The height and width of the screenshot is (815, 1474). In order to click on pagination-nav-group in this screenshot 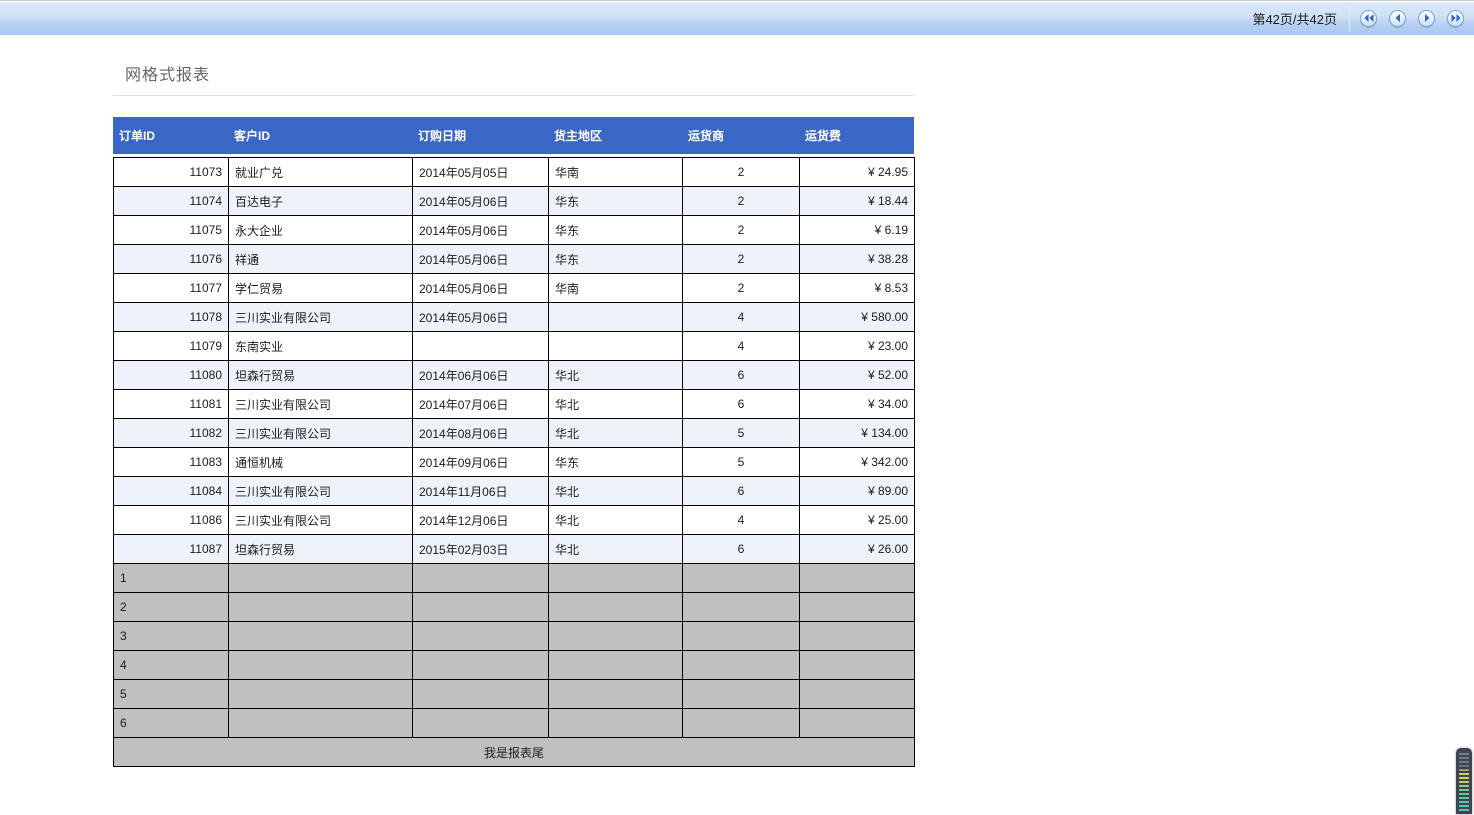, I will do `click(1417, 18)`.